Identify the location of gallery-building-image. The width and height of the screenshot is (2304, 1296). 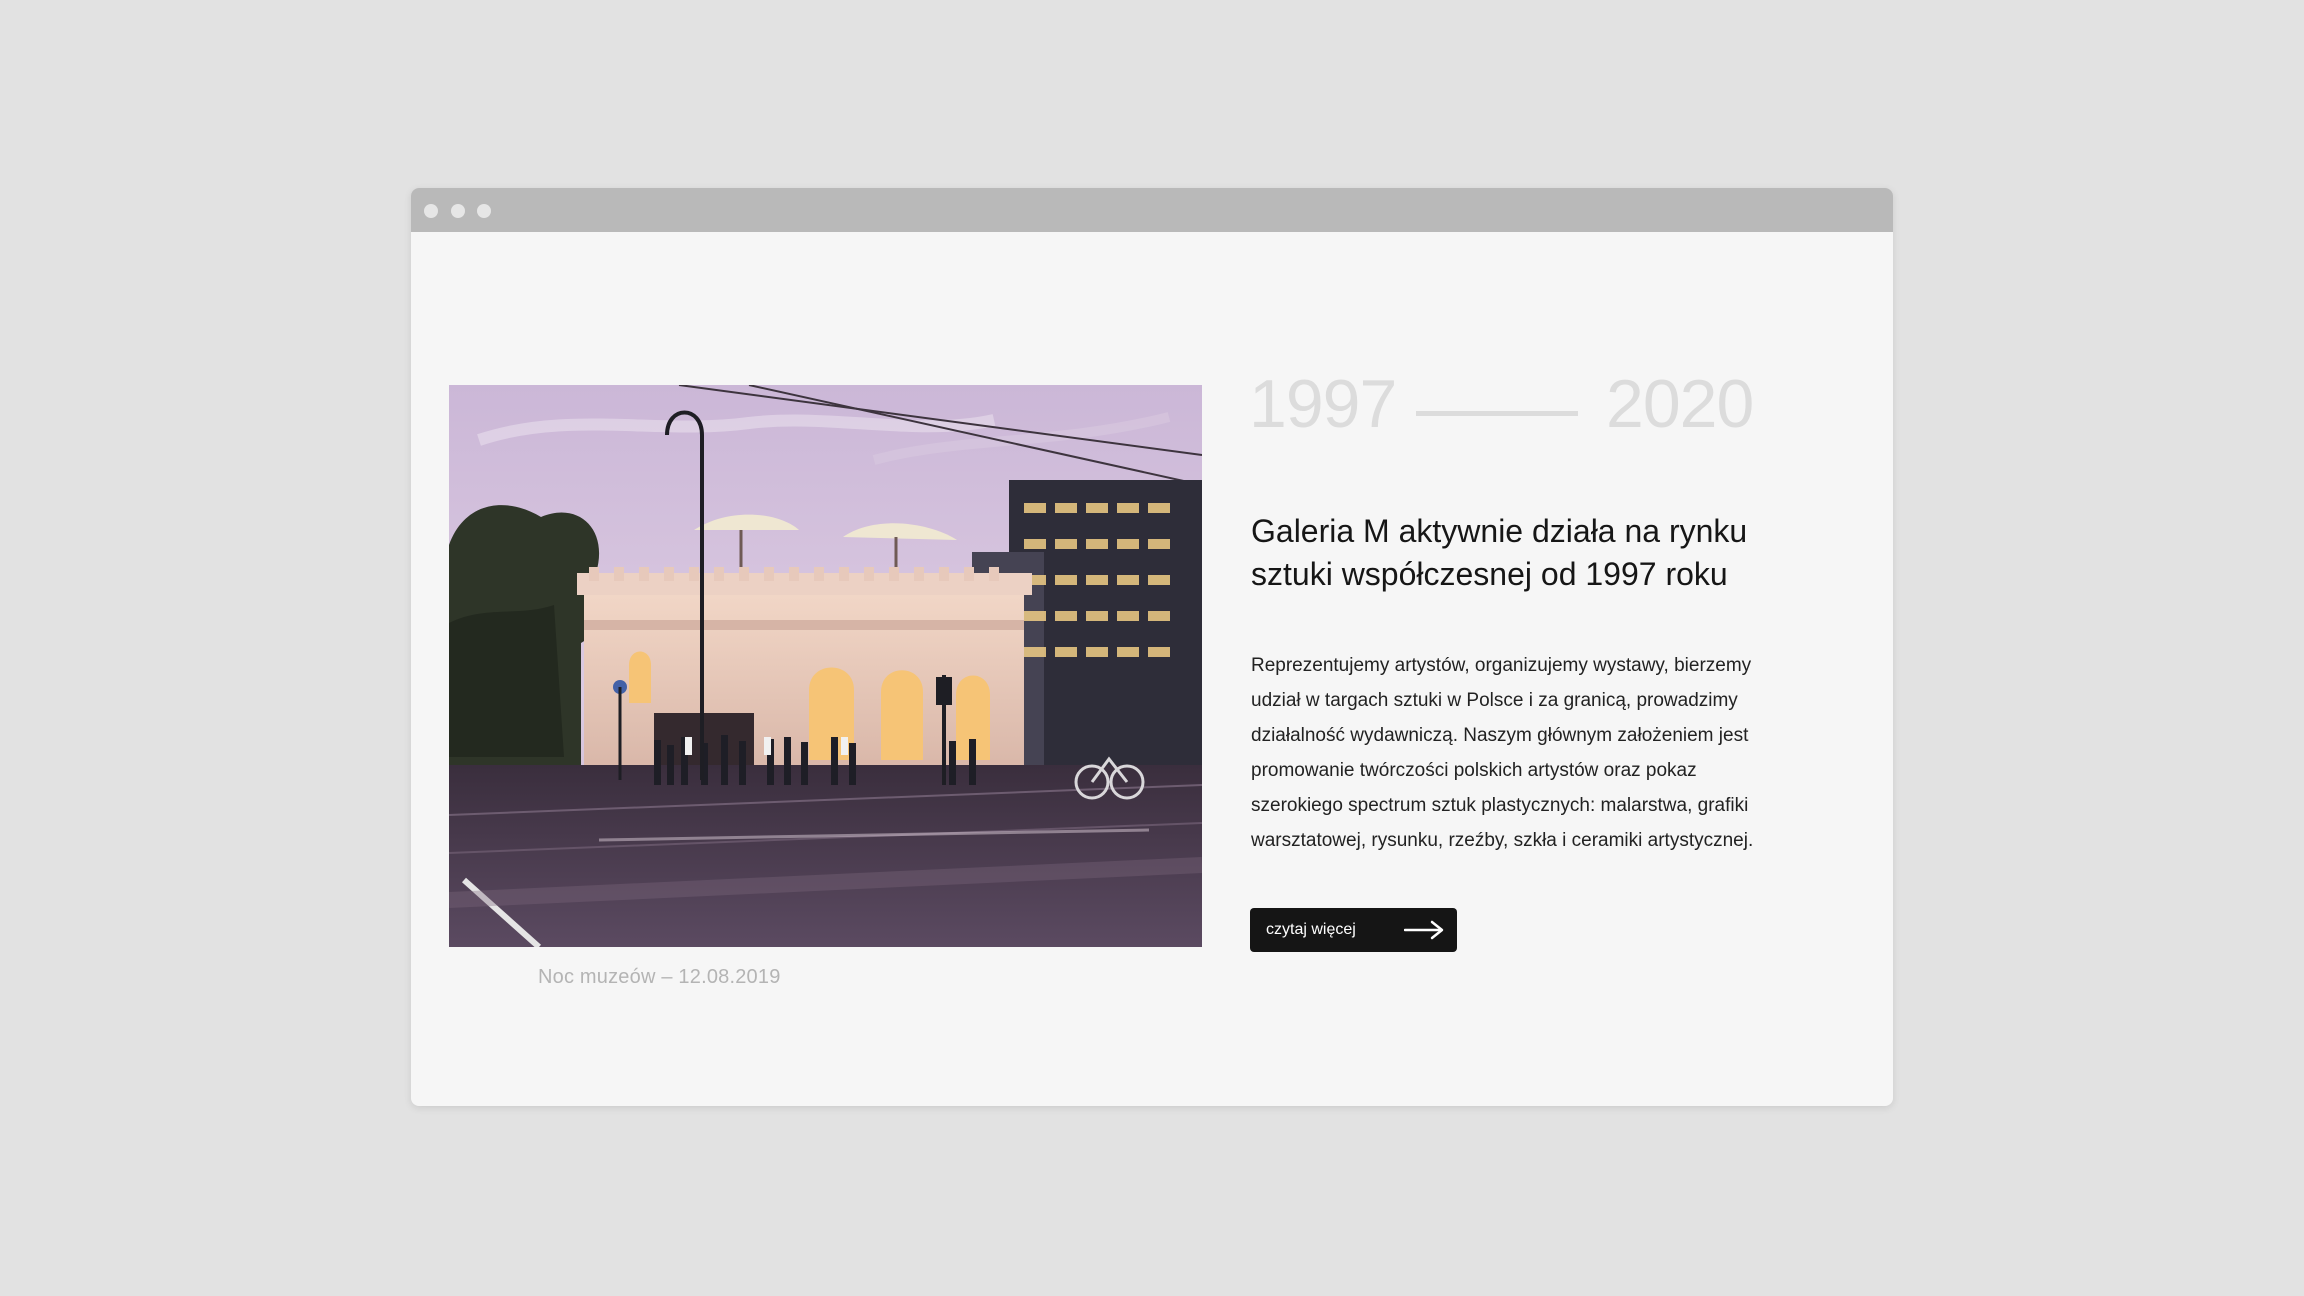
(825, 666).